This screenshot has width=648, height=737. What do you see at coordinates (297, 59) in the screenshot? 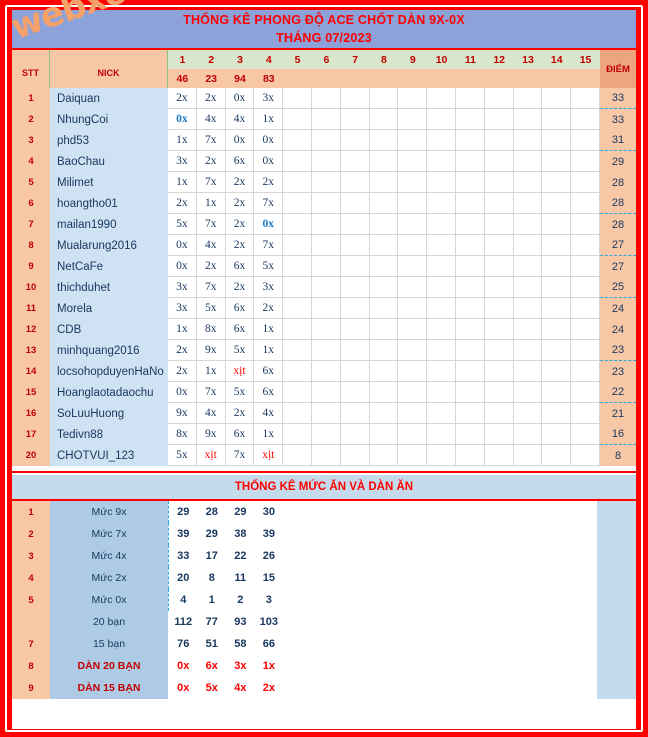
I see `day-number-cell: 5` at bounding box center [297, 59].